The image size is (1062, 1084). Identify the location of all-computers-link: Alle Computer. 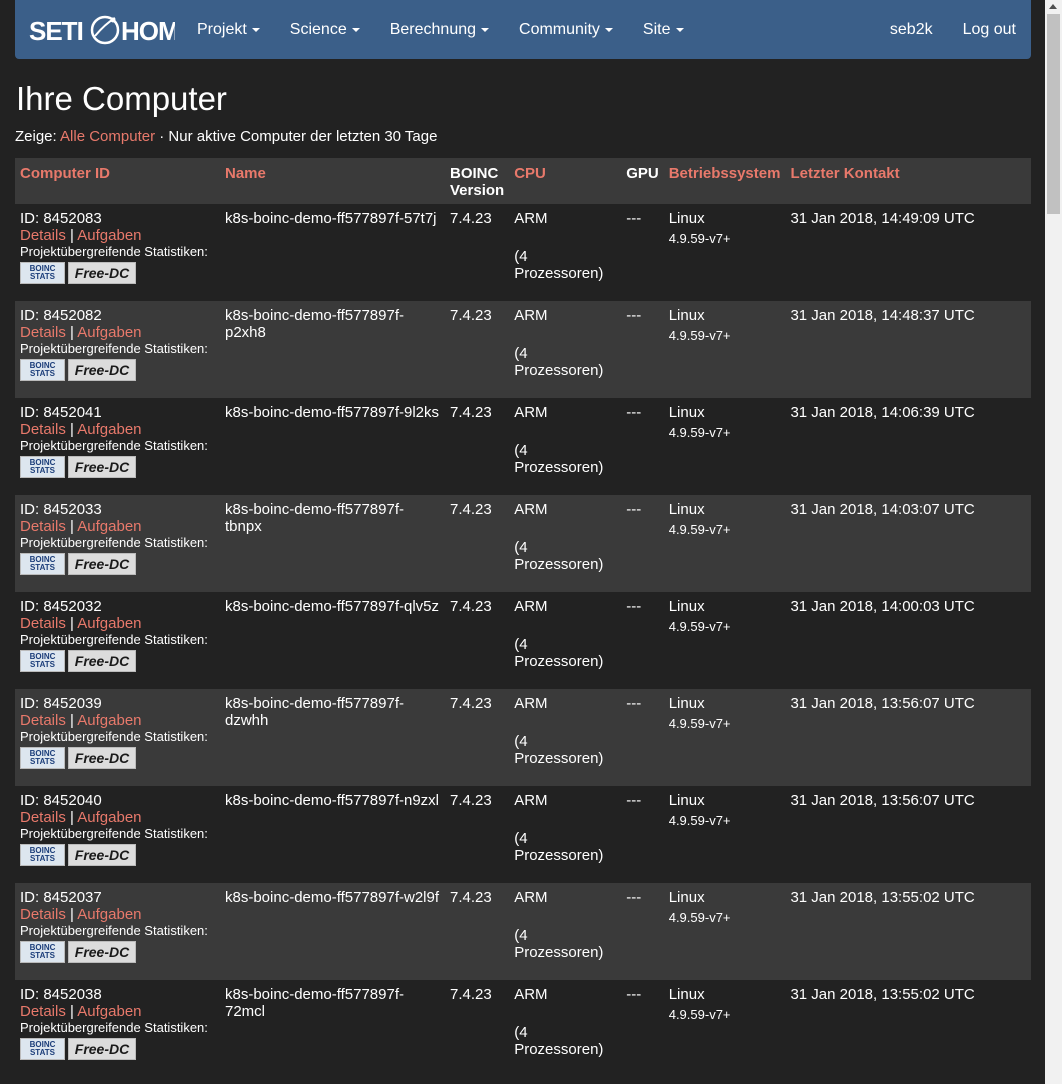
(107, 136).